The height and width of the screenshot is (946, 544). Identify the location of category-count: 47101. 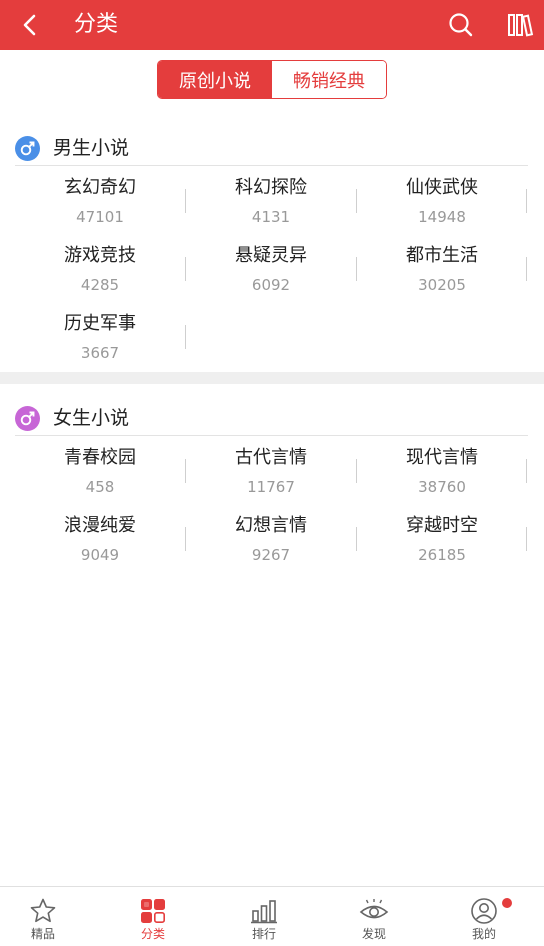
(100, 217).